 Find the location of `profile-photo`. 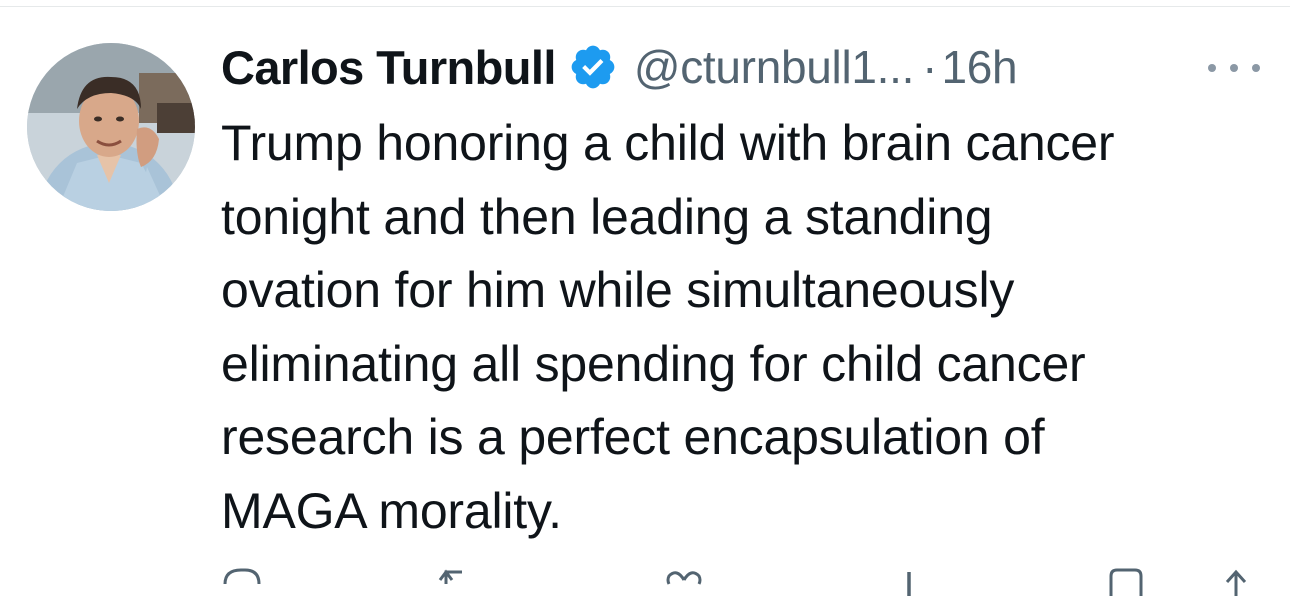

profile-photo is located at coordinates (111, 127).